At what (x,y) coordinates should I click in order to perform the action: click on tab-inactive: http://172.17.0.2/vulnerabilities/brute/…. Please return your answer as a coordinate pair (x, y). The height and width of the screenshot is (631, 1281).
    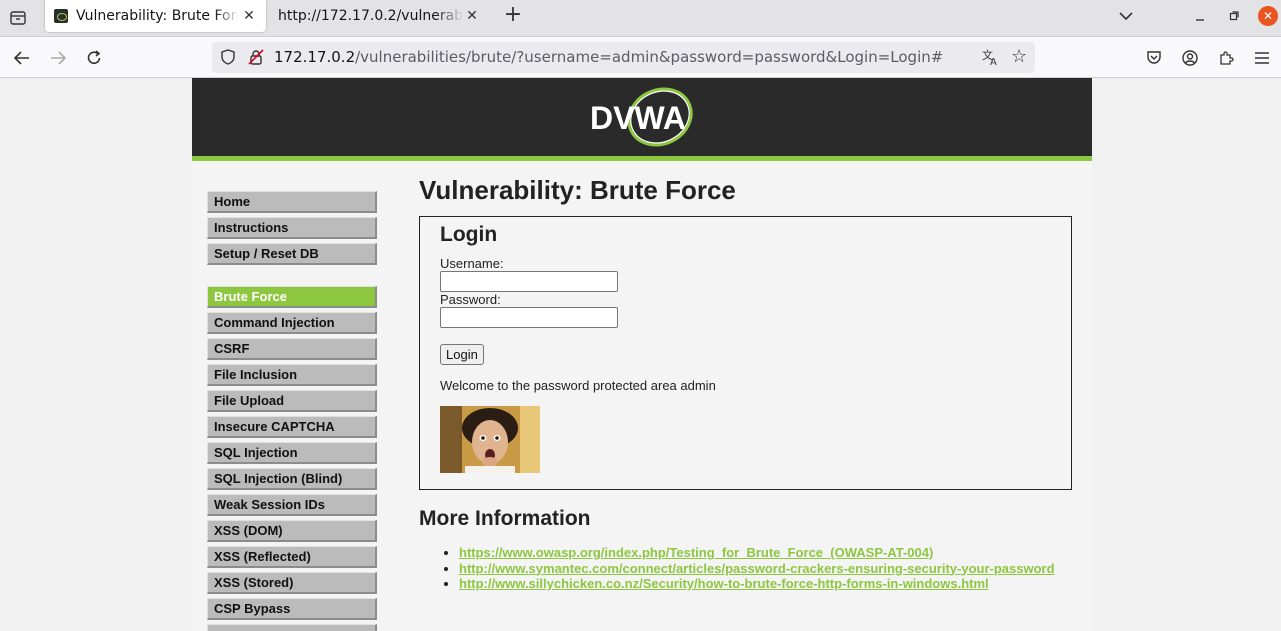
    Looking at the image, I should click on (378, 16).